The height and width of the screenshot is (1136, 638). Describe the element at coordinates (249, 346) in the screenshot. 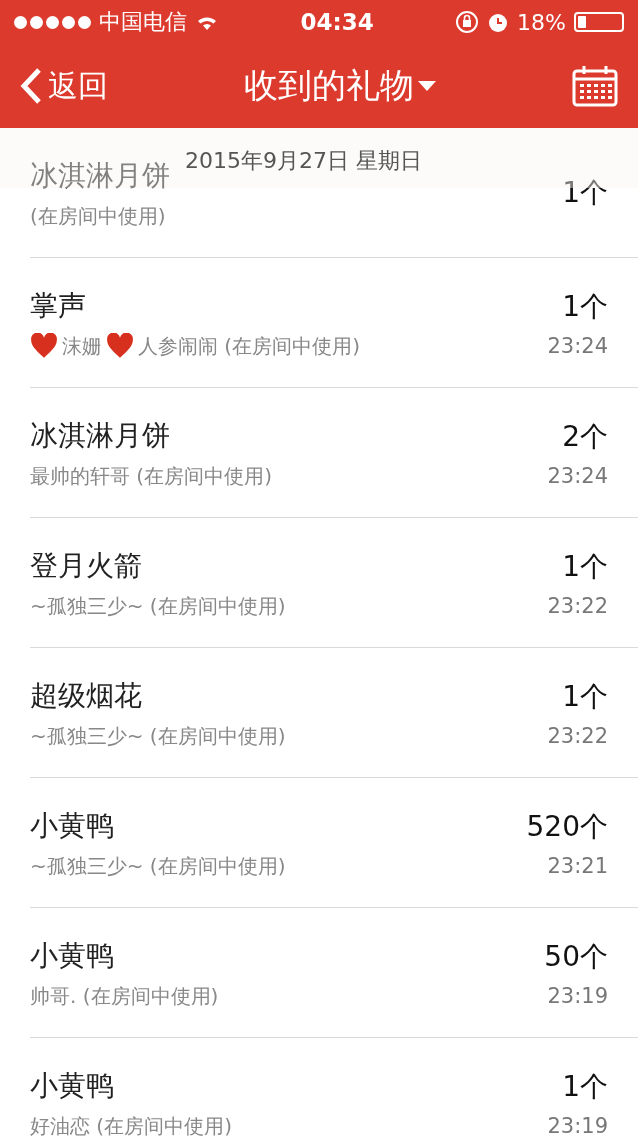

I see `sender-text: 人参闹闹 (在房间中使用)` at that location.